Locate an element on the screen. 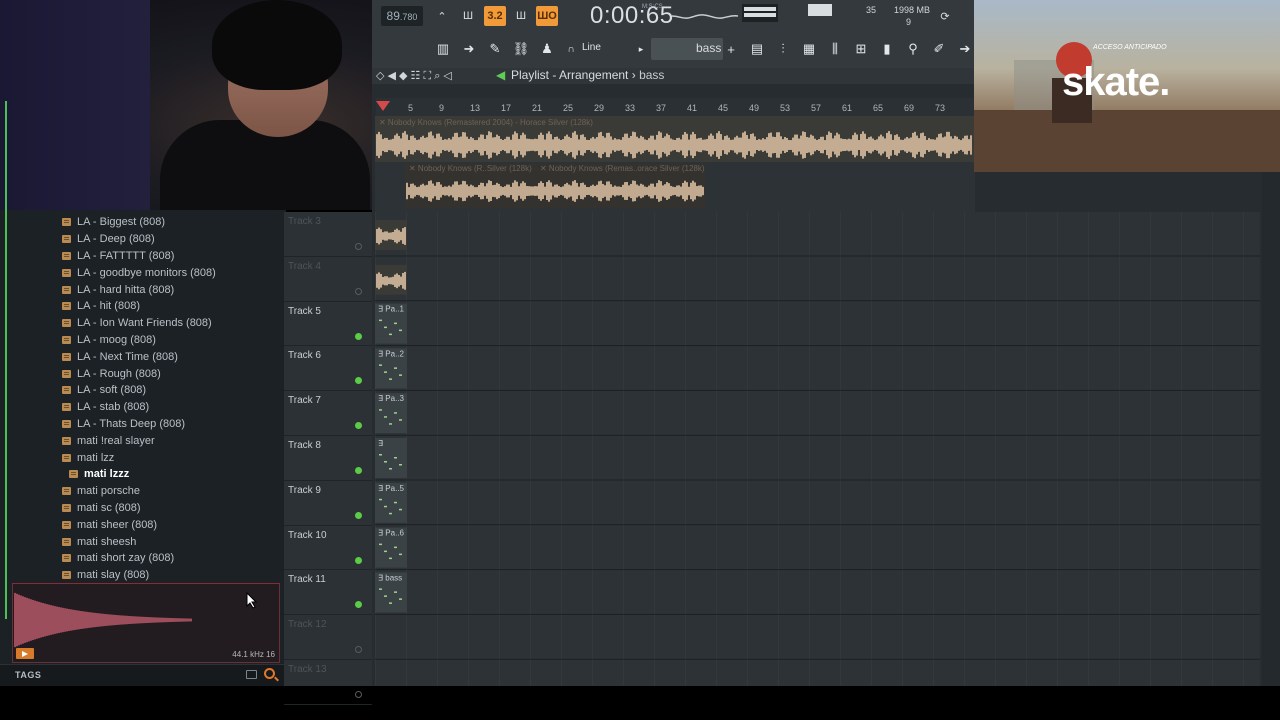 Image resolution: width=1280 pixels, height=720 pixels. track-header: Track 13 is located at coordinates (328, 682).